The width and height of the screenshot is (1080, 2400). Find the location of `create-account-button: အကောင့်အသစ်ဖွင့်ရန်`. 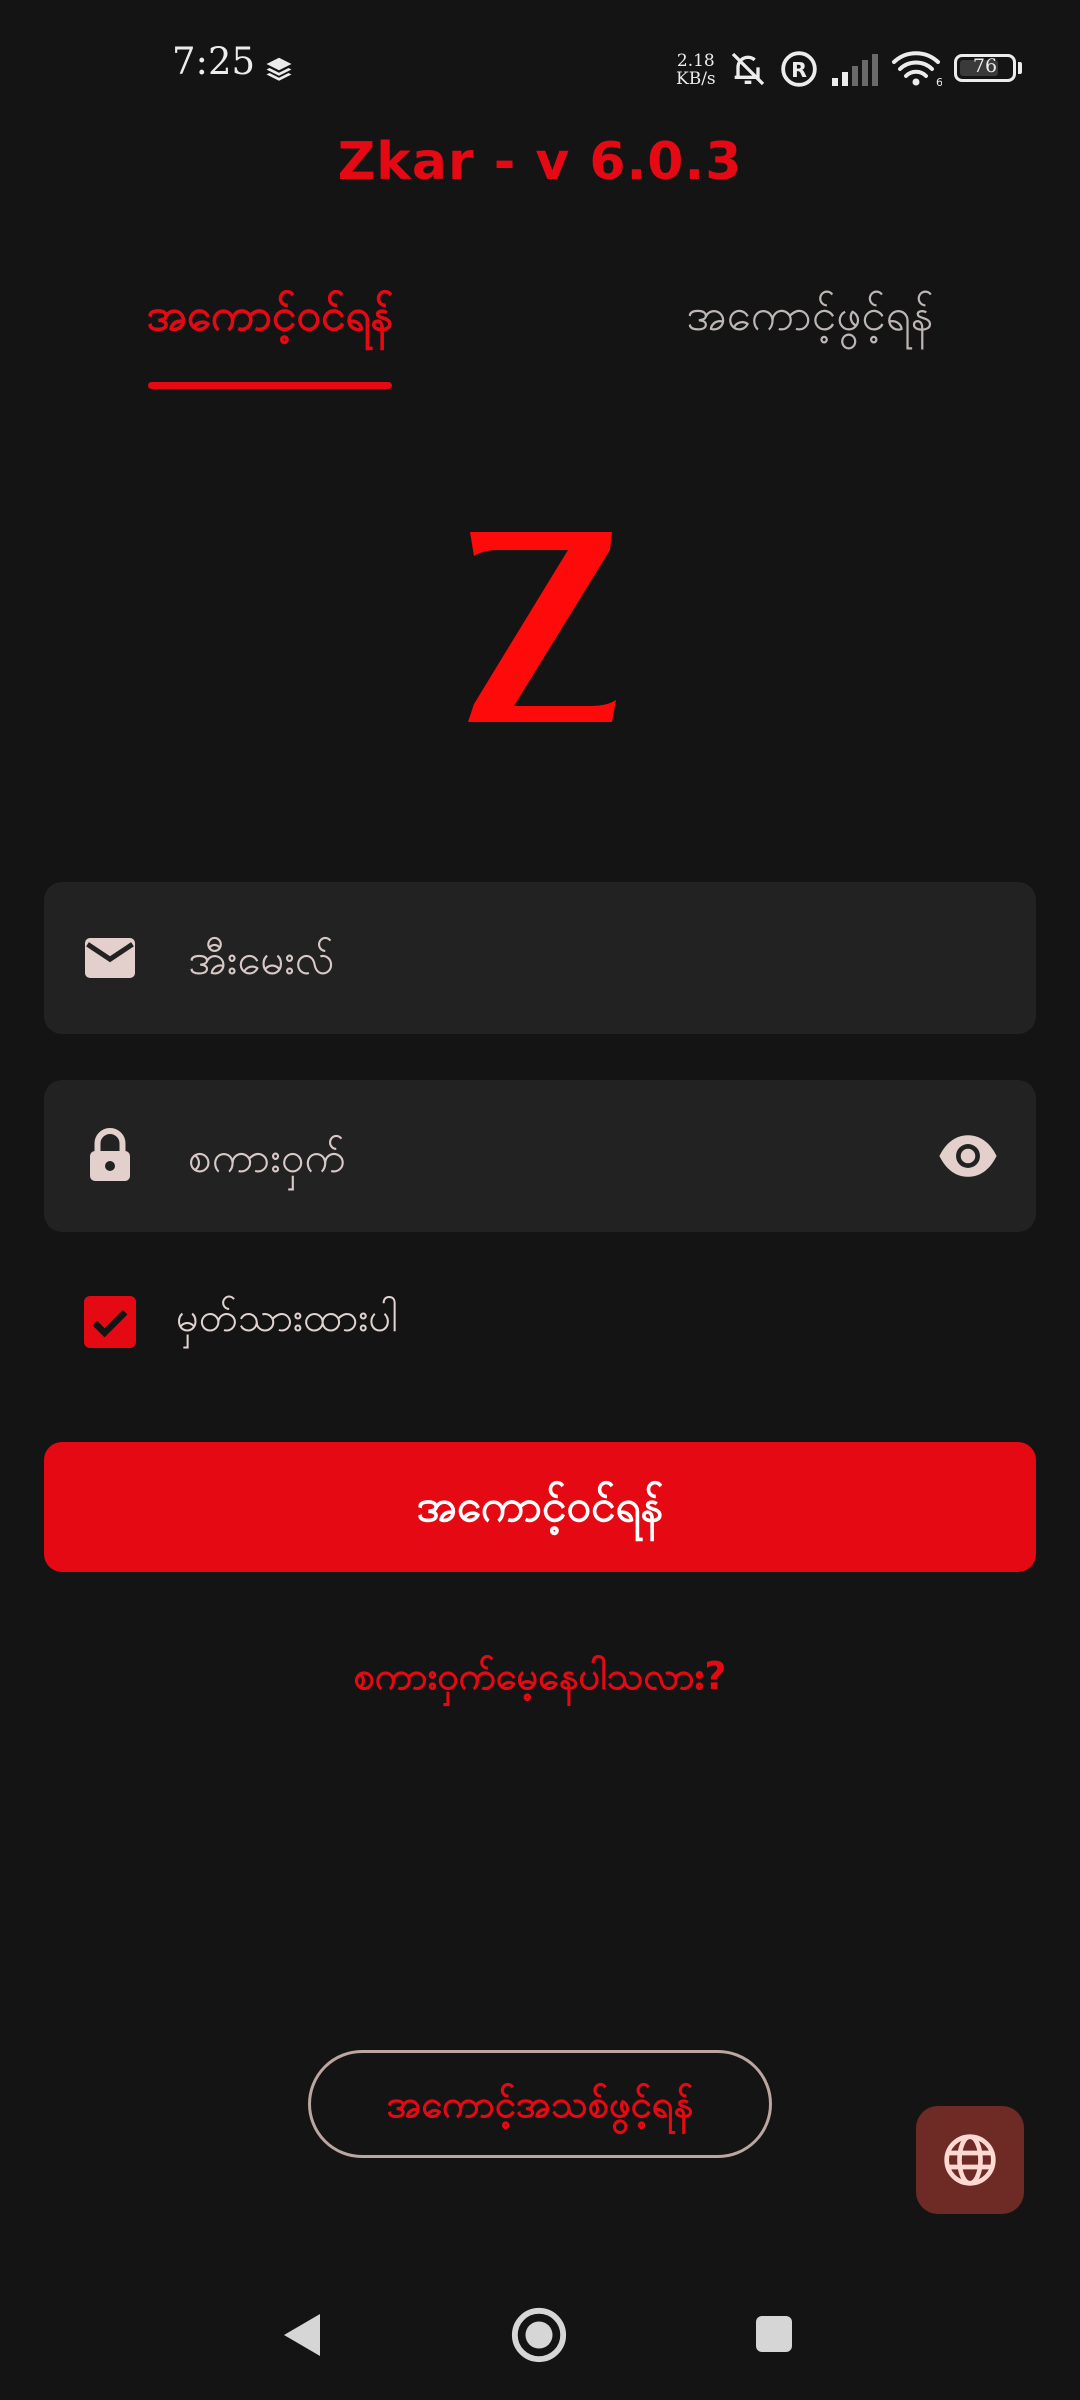

create-account-button: အကောင့်အသစ်ဖွင့်ရန် is located at coordinates (540, 2104).